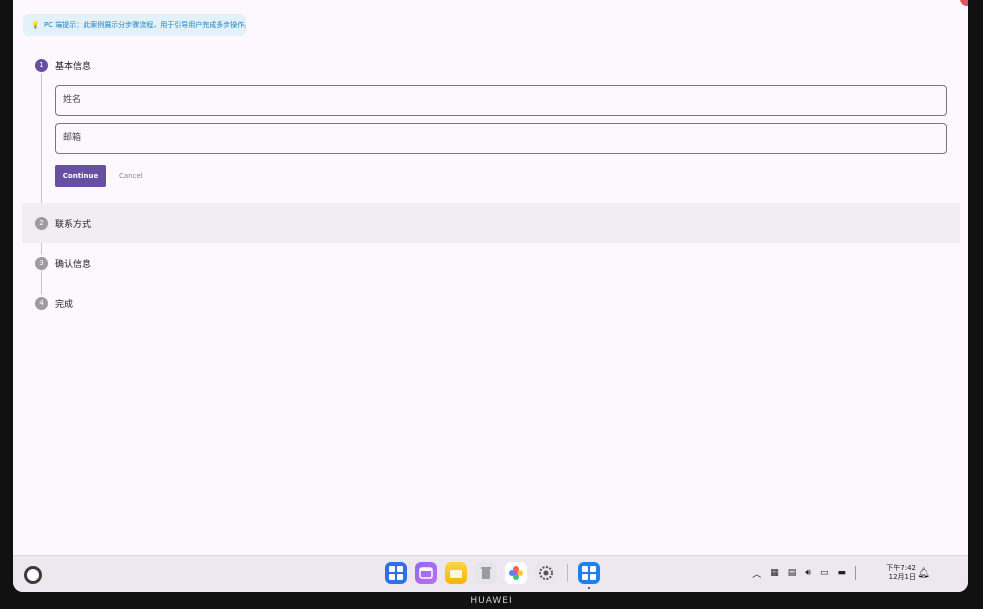 The height and width of the screenshot is (609, 983). Describe the element at coordinates (73, 224) in the screenshot. I see `step-2-title: 联系方式` at that location.